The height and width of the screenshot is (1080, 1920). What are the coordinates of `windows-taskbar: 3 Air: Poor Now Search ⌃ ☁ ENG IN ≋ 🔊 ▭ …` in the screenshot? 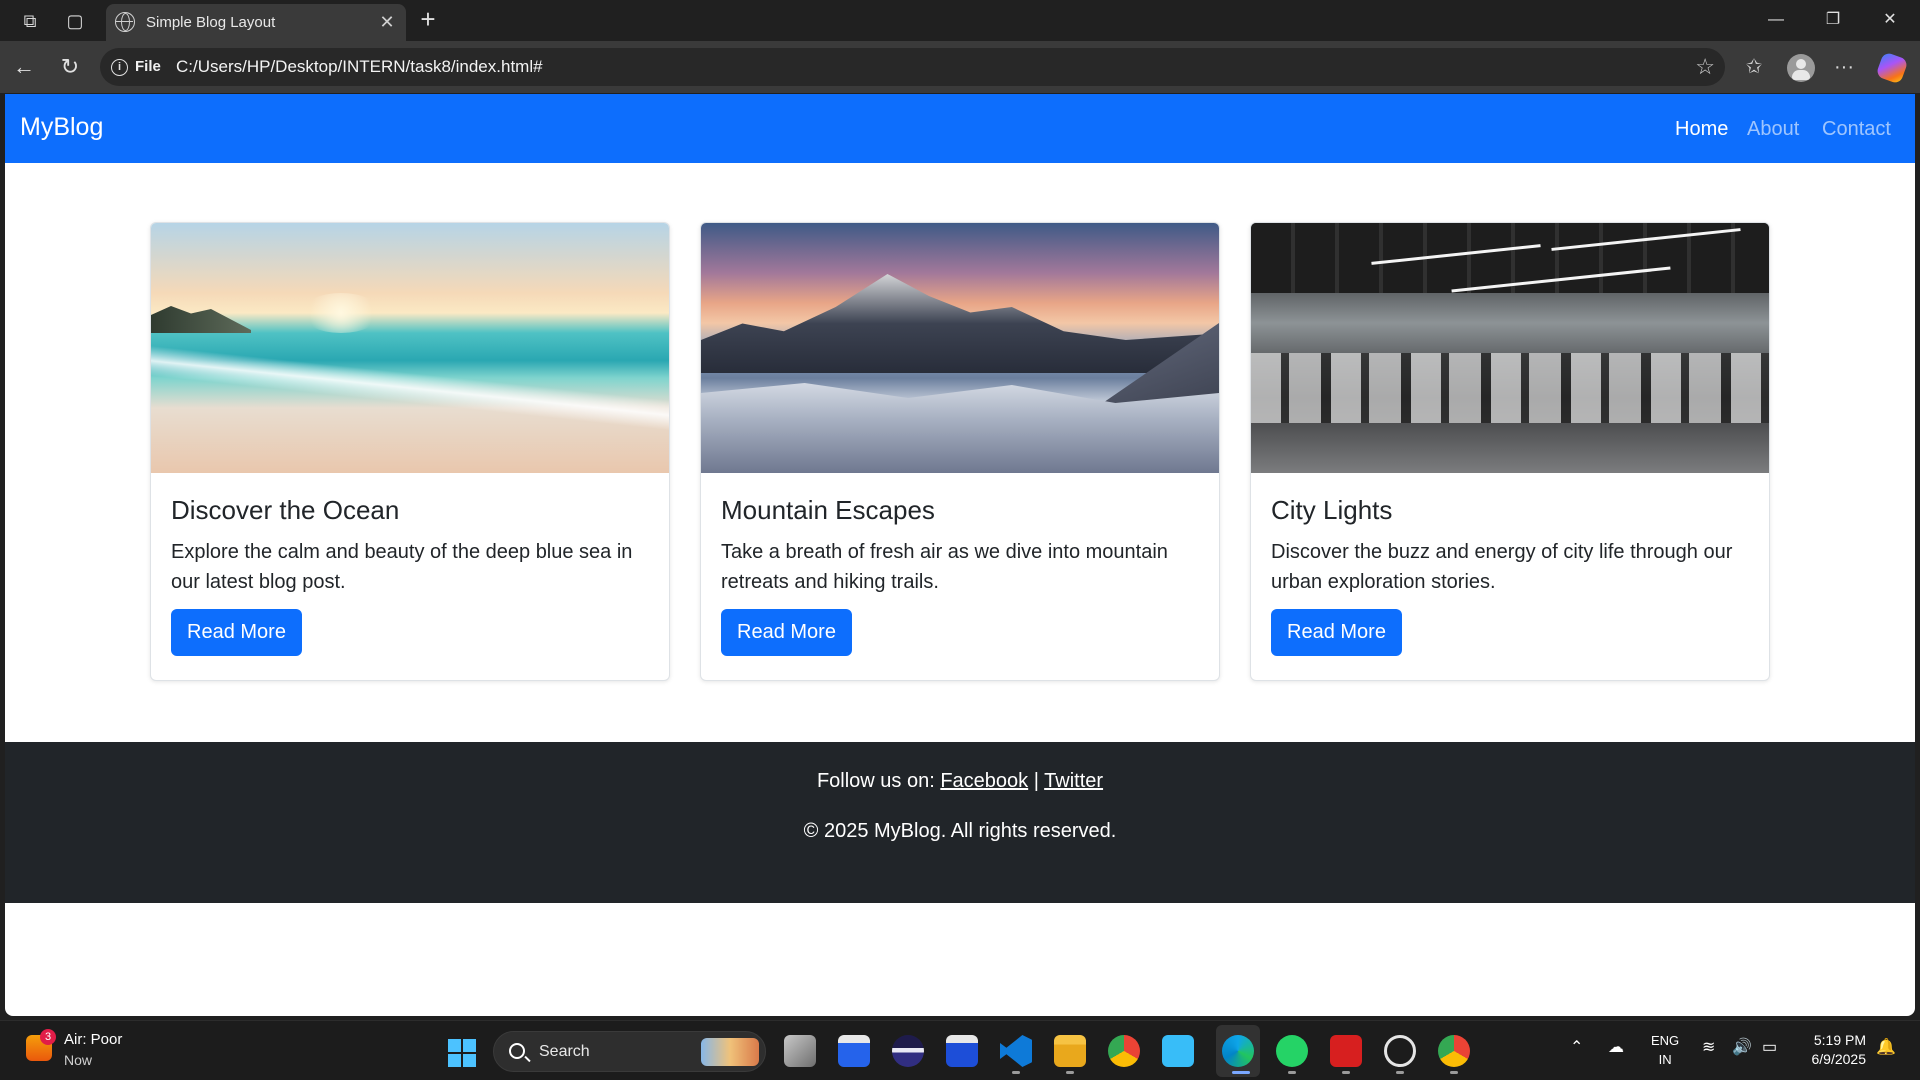 It's located at (960, 1050).